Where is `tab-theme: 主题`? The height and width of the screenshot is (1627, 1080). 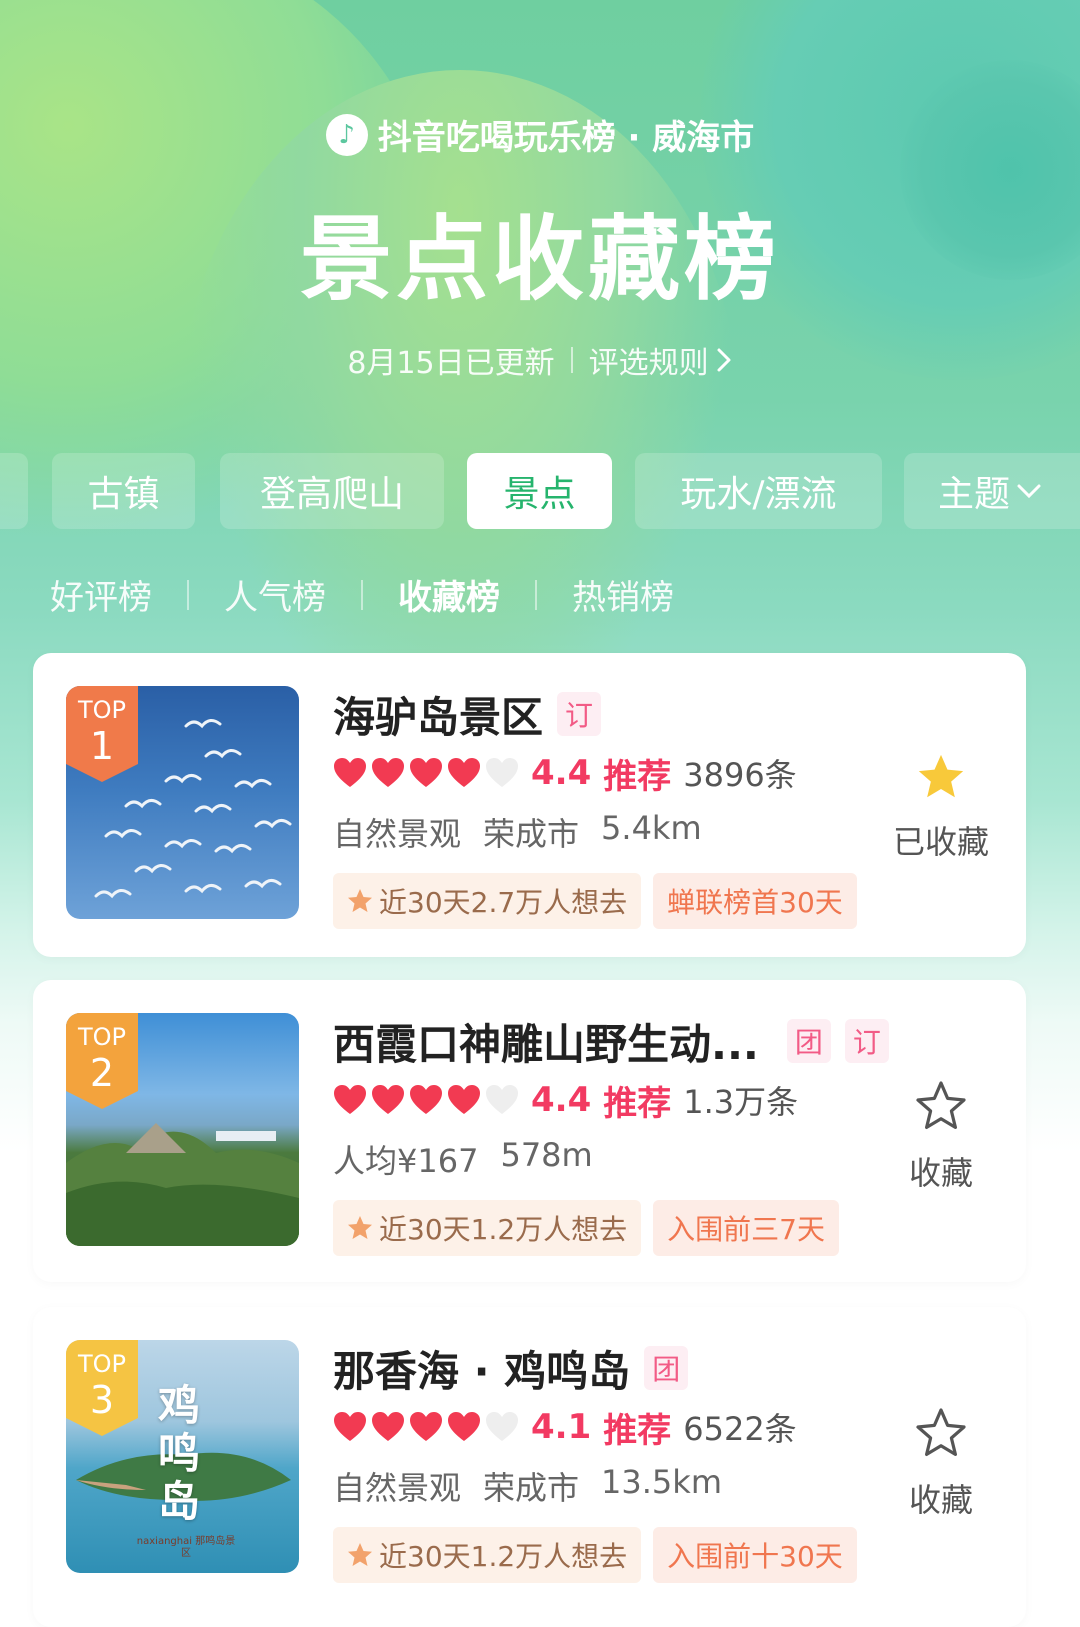
tab-theme: 主题 is located at coordinates (992, 491).